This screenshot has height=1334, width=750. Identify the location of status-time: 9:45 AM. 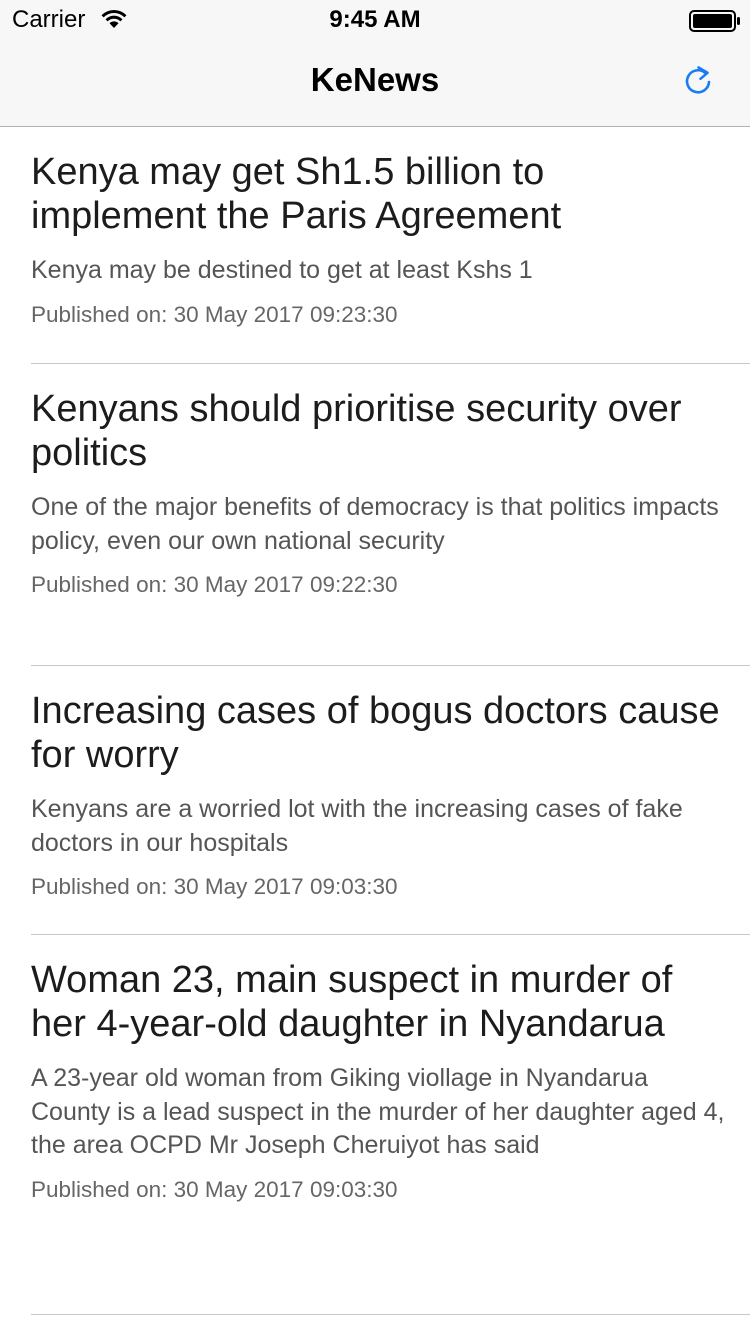
(375, 19).